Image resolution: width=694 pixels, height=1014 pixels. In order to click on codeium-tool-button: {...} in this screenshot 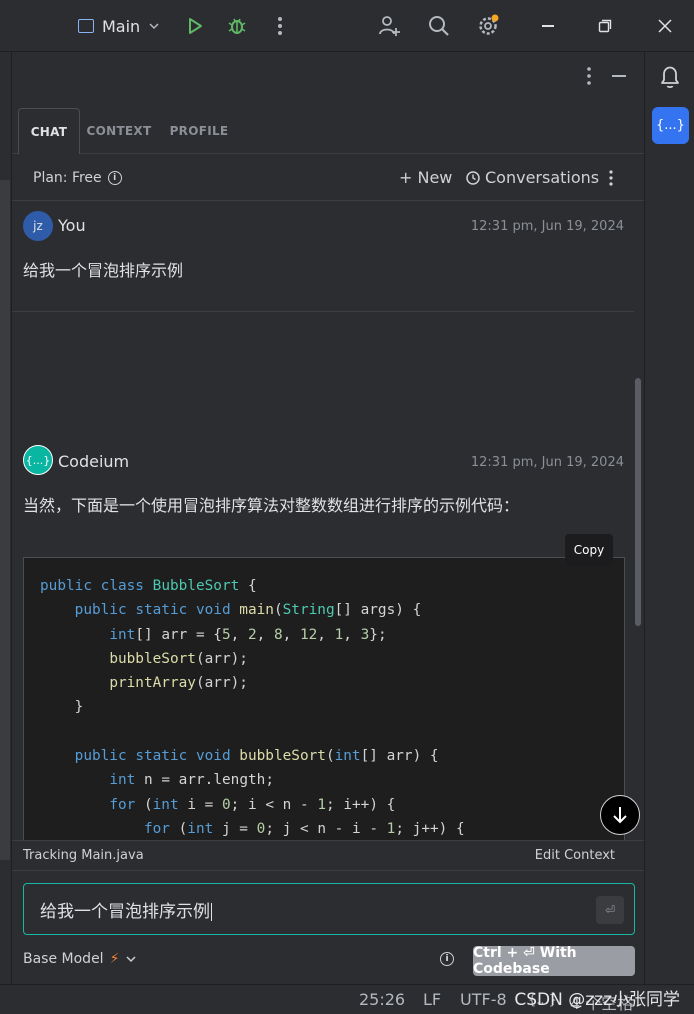, I will do `click(670, 125)`.